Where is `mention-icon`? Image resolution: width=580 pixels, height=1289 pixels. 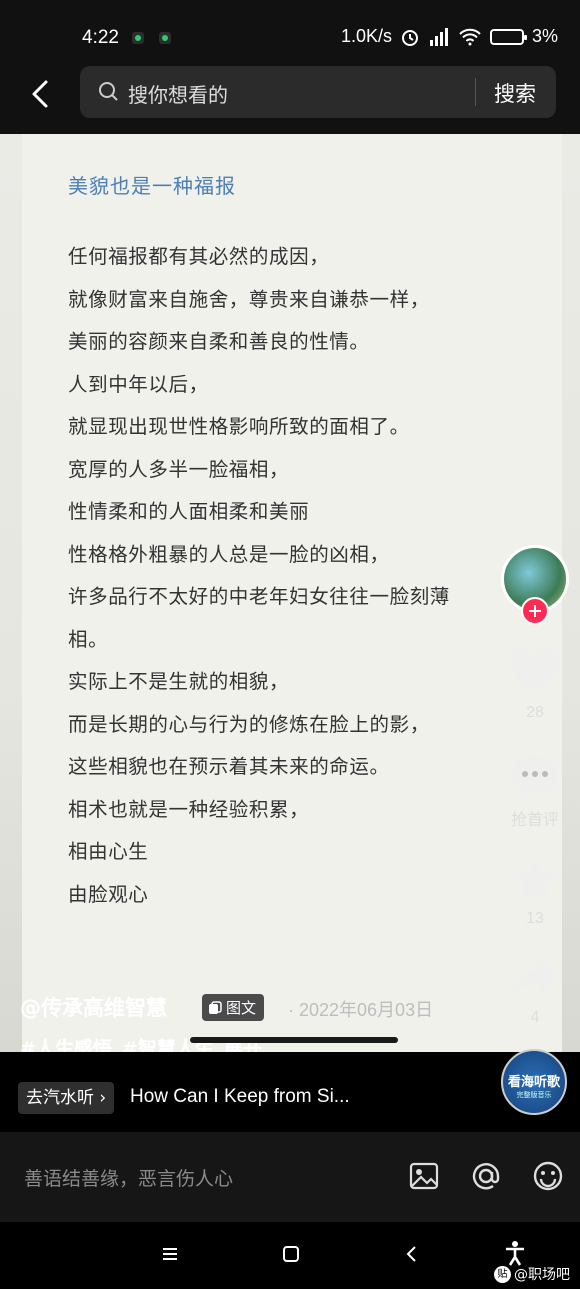 mention-icon is located at coordinates (486, 1176).